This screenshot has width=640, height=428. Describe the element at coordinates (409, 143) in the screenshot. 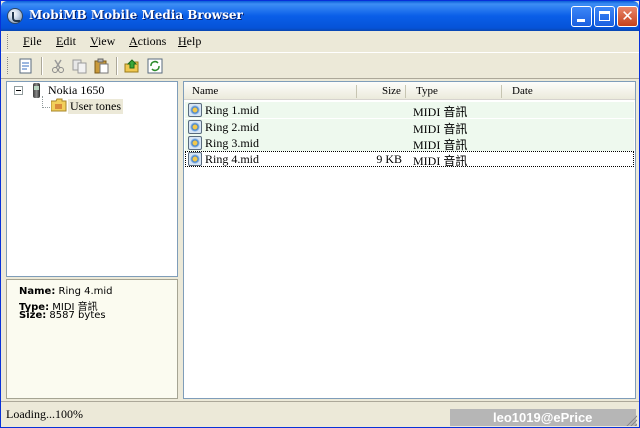

I see `table-row: Ring 3.mid MIDI 音訊` at that location.